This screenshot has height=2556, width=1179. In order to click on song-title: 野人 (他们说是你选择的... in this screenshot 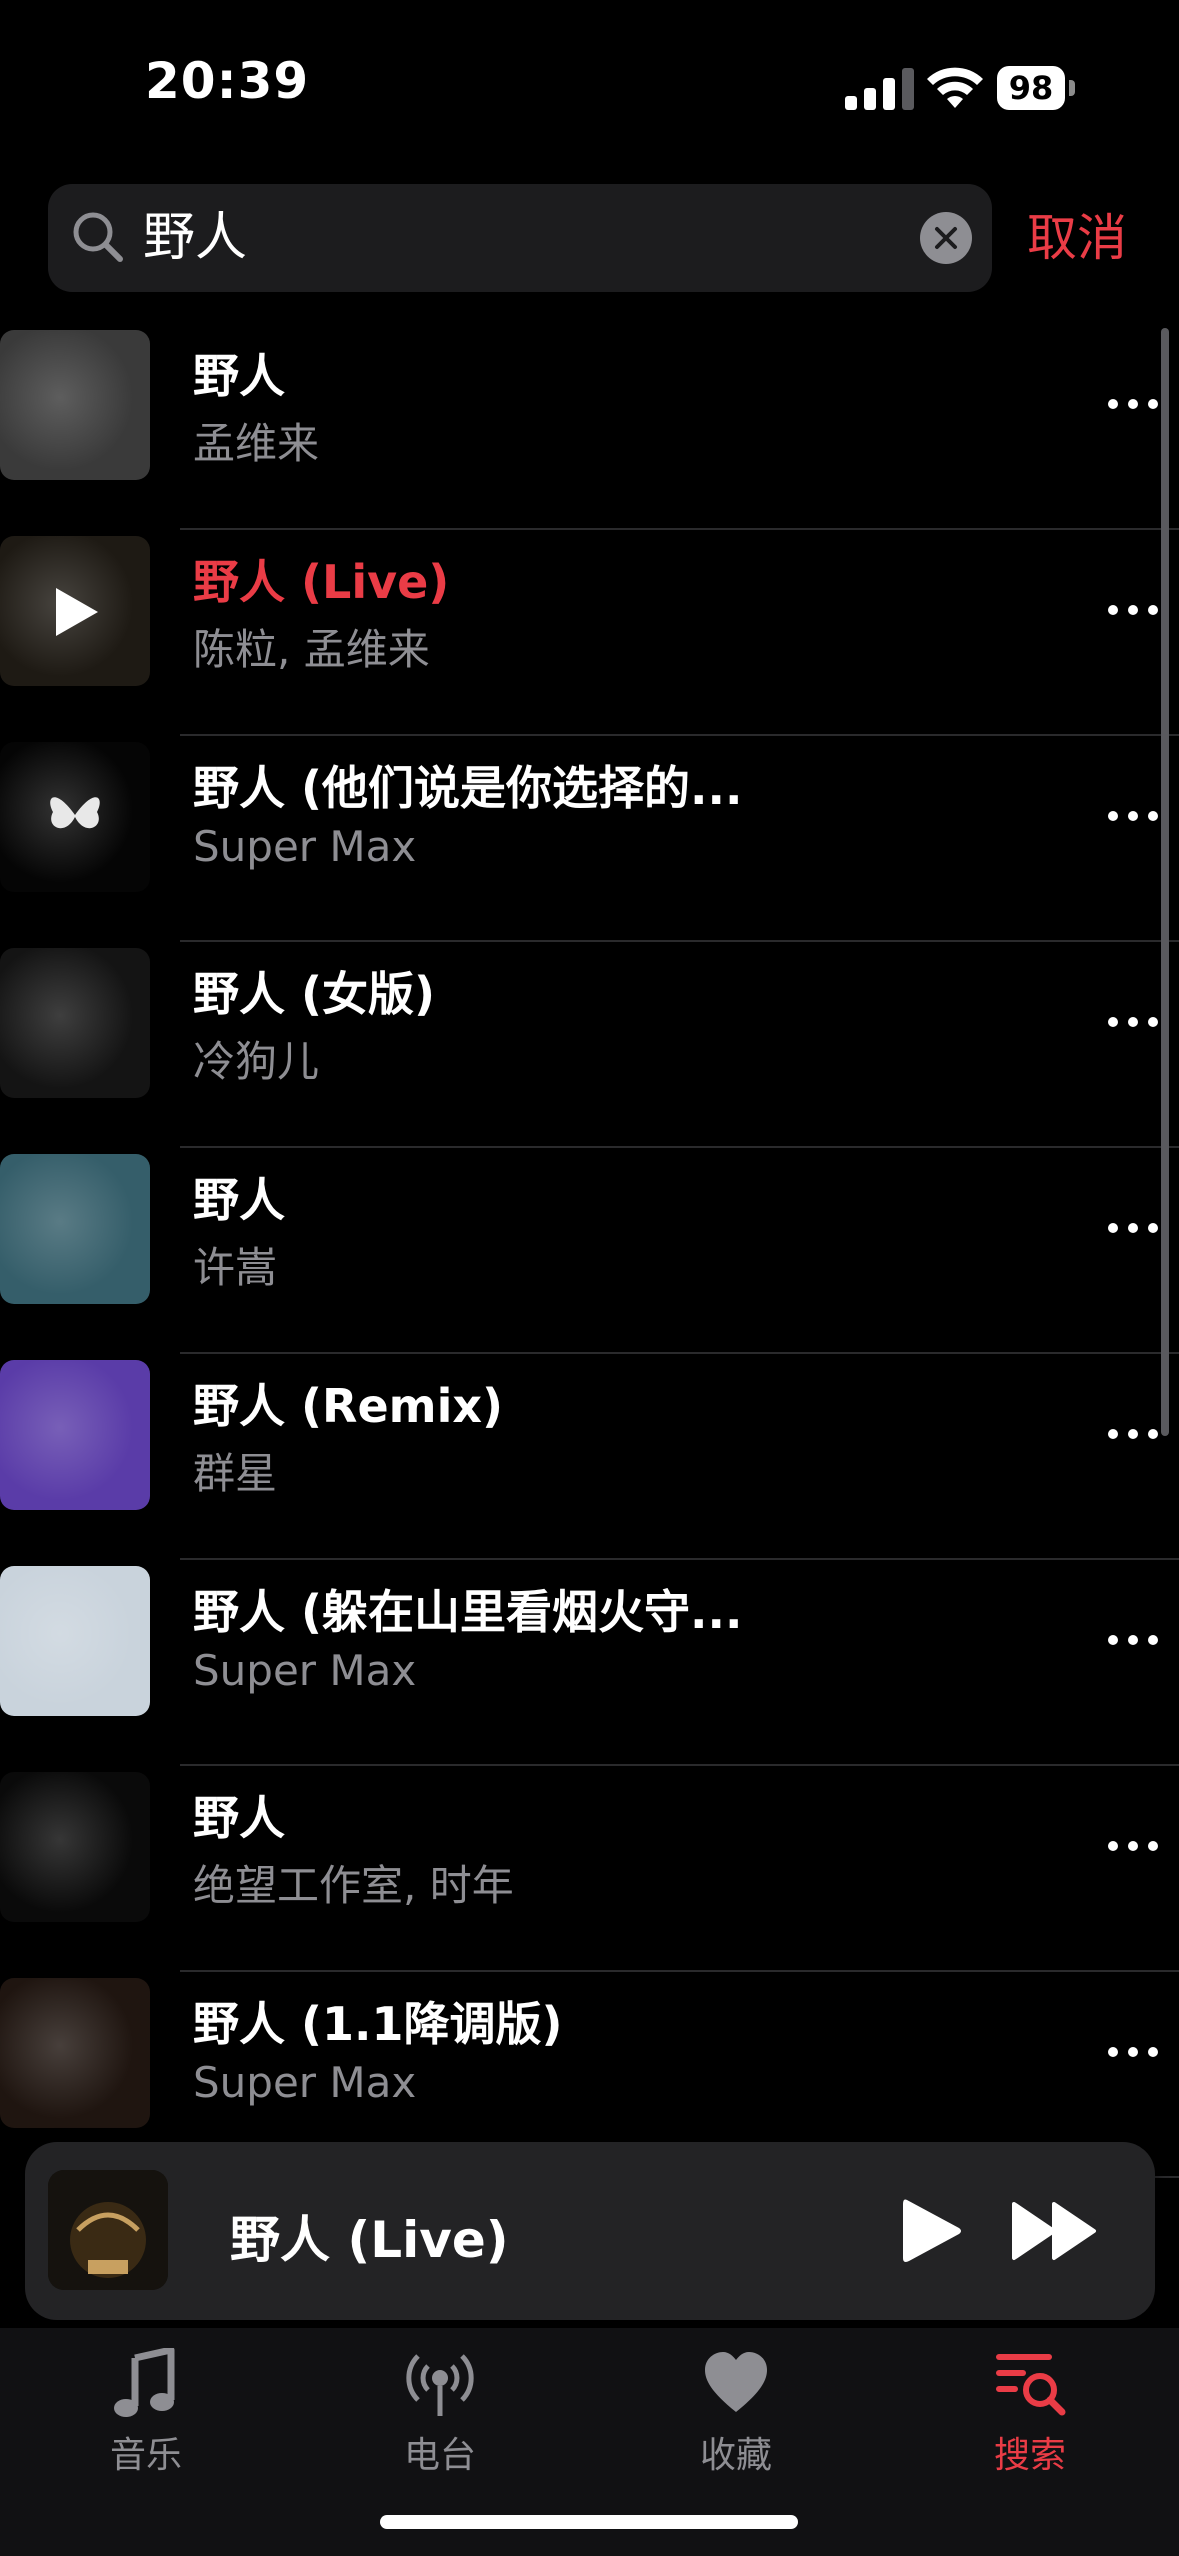, I will do `click(468, 788)`.